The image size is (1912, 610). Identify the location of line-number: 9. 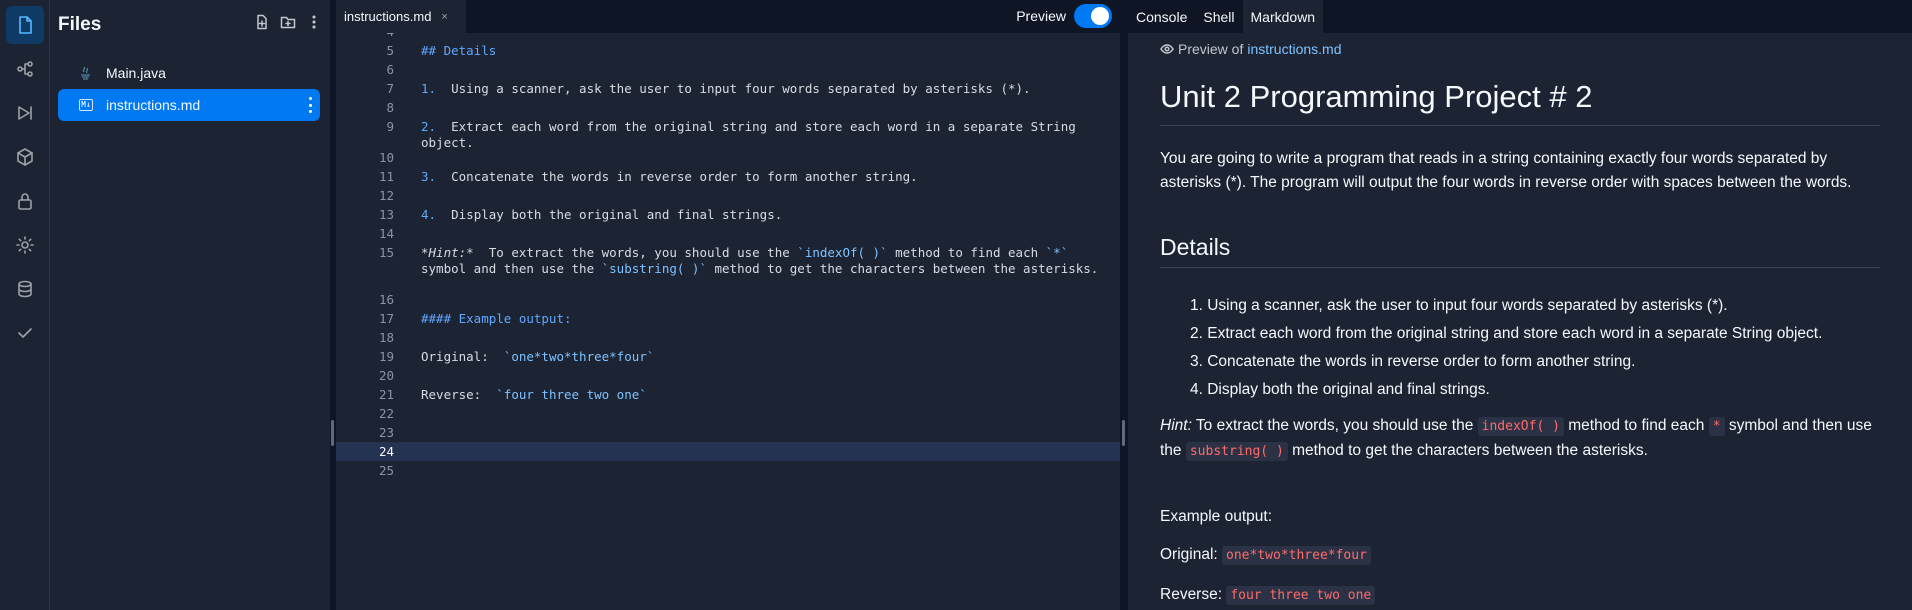
(390, 126).